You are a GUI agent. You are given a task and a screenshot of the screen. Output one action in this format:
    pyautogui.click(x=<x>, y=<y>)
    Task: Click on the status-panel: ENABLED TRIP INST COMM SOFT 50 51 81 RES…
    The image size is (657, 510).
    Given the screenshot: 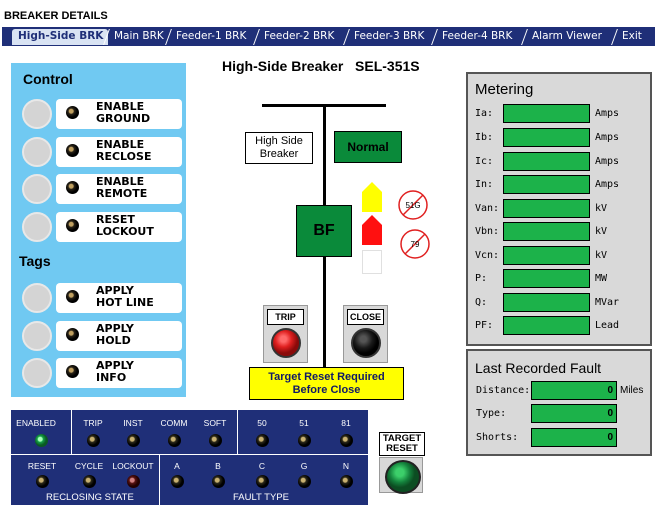 What is the action you would take?
    pyautogui.click(x=189, y=457)
    